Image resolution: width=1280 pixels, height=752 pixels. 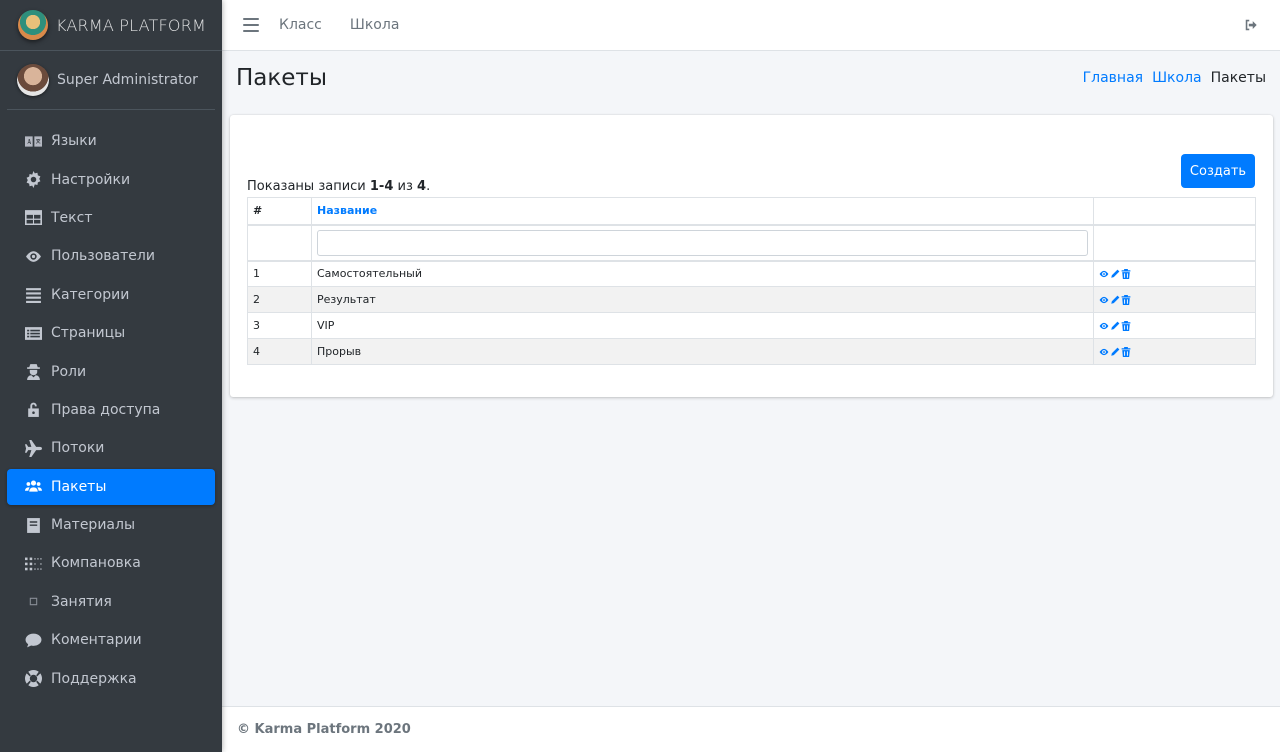 I want to click on plane-icon, so click(x=33, y=448).